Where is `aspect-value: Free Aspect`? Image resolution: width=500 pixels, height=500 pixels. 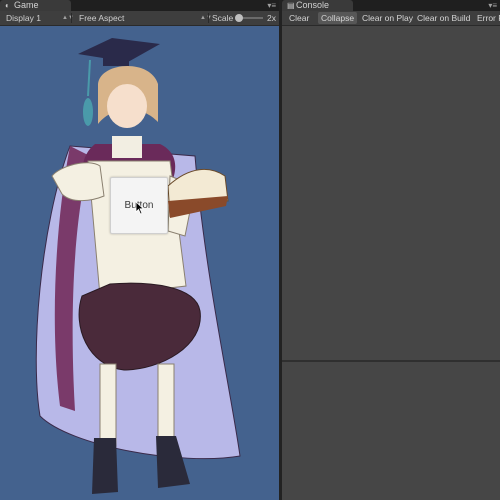
aspect-value: Free Aspect is located at coordinates (102, 18).